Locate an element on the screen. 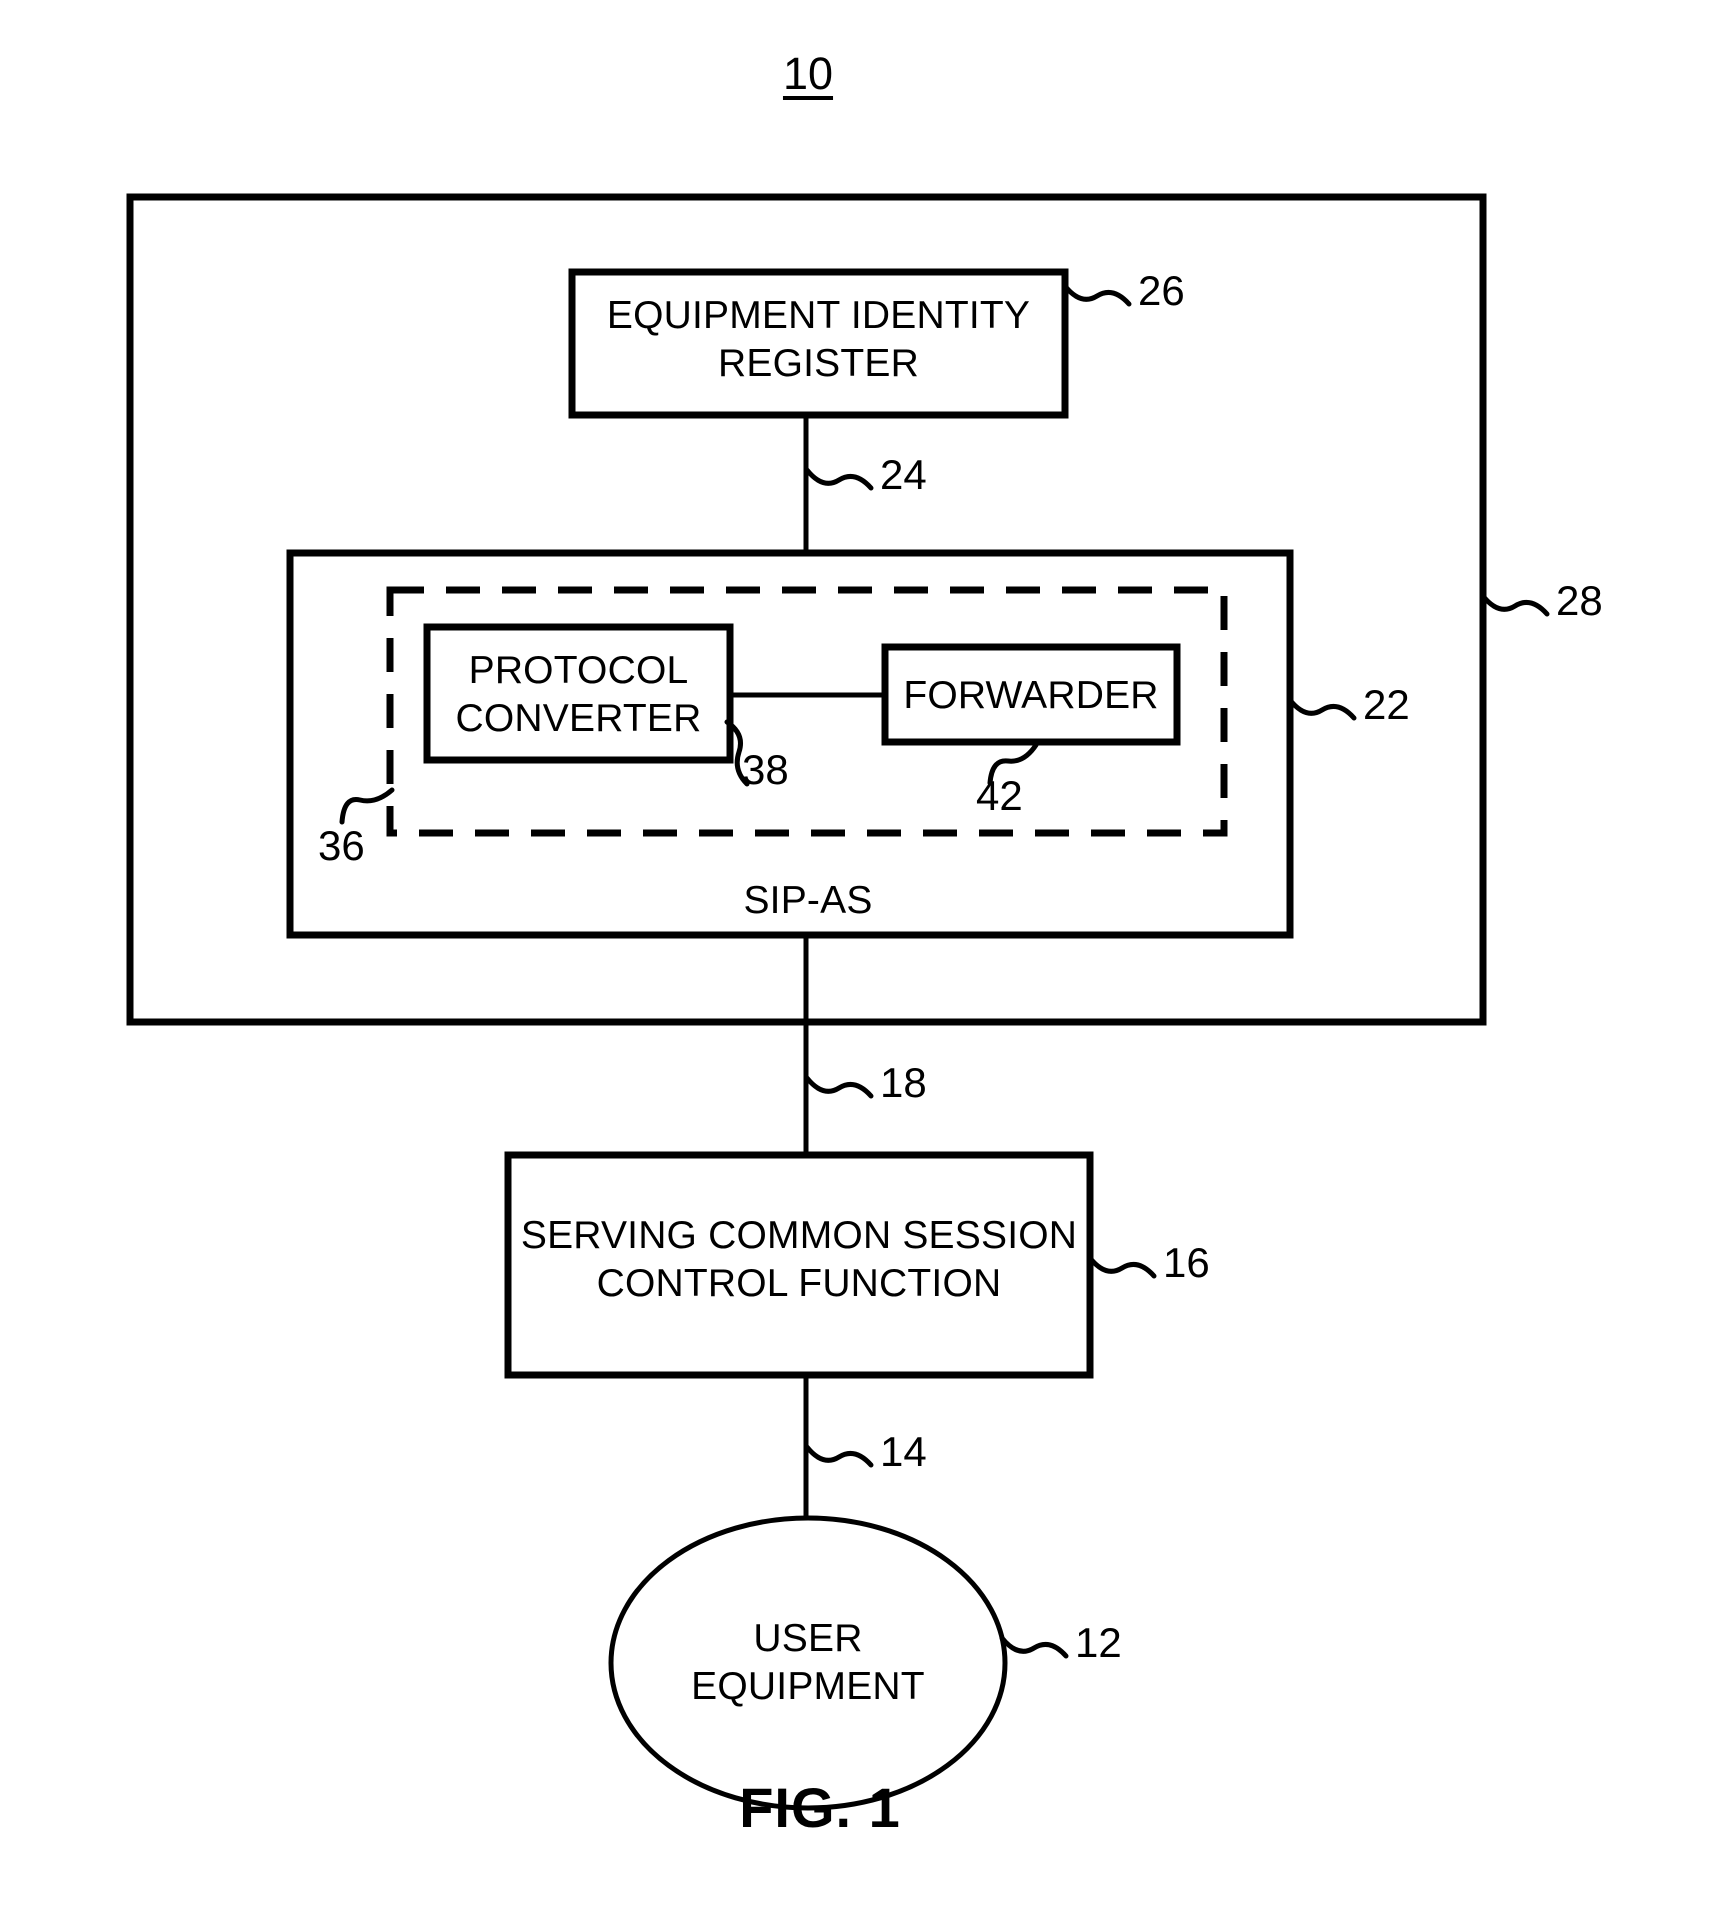  figure-caption: FIG. 1 is located at coordinates (820, 1807).